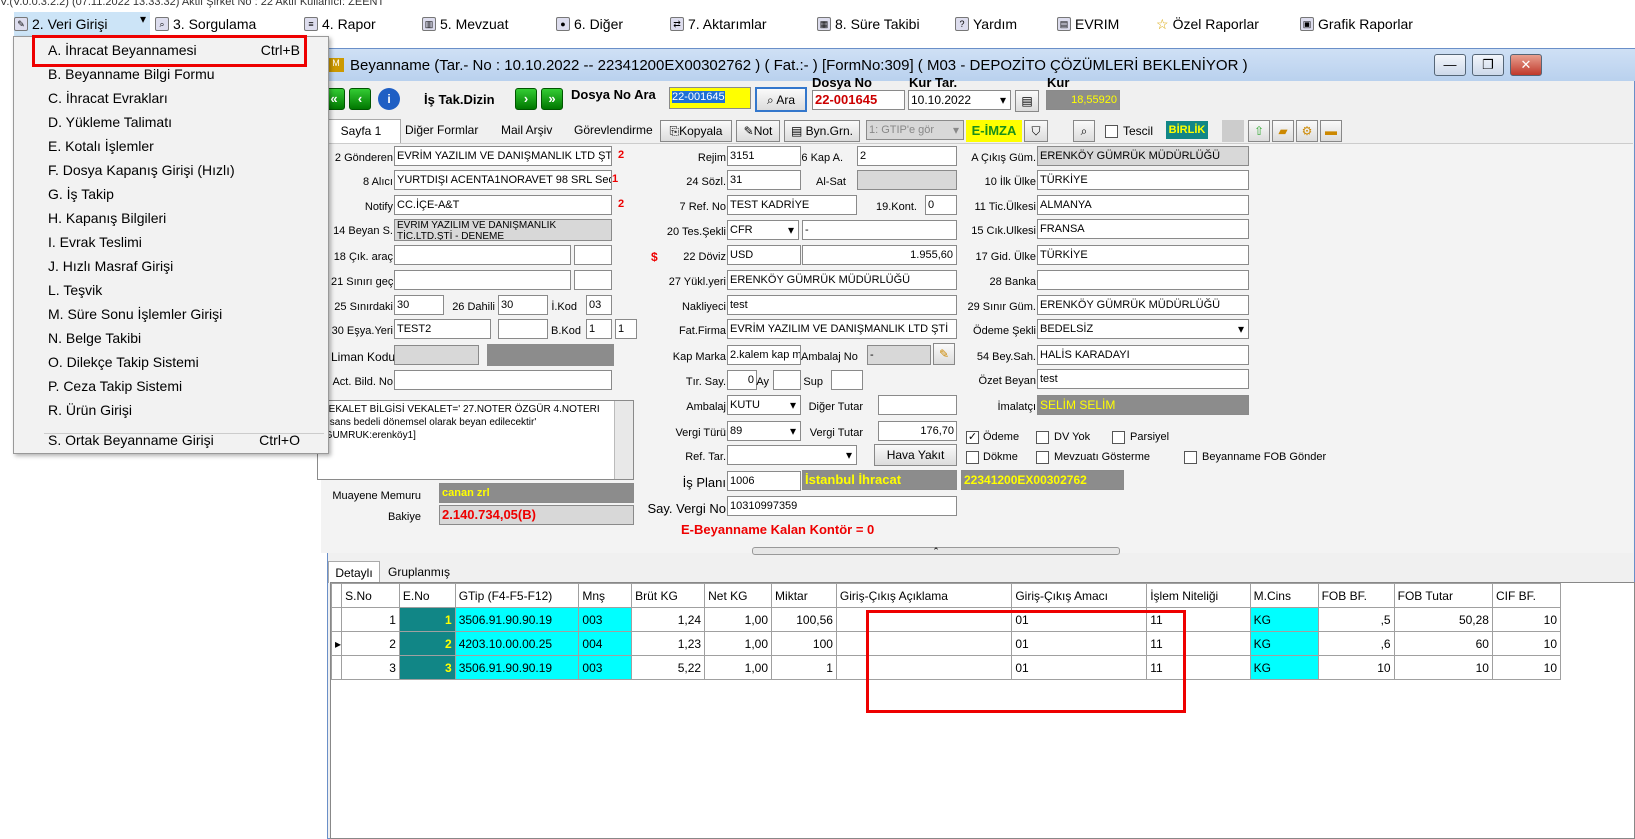 The height and width of the screenshot is (839, 1635). Describe the element at coordinates (171, 146) in the screenshot. I see `dropdown-item: E. Kotalı İşlemler` at that location.